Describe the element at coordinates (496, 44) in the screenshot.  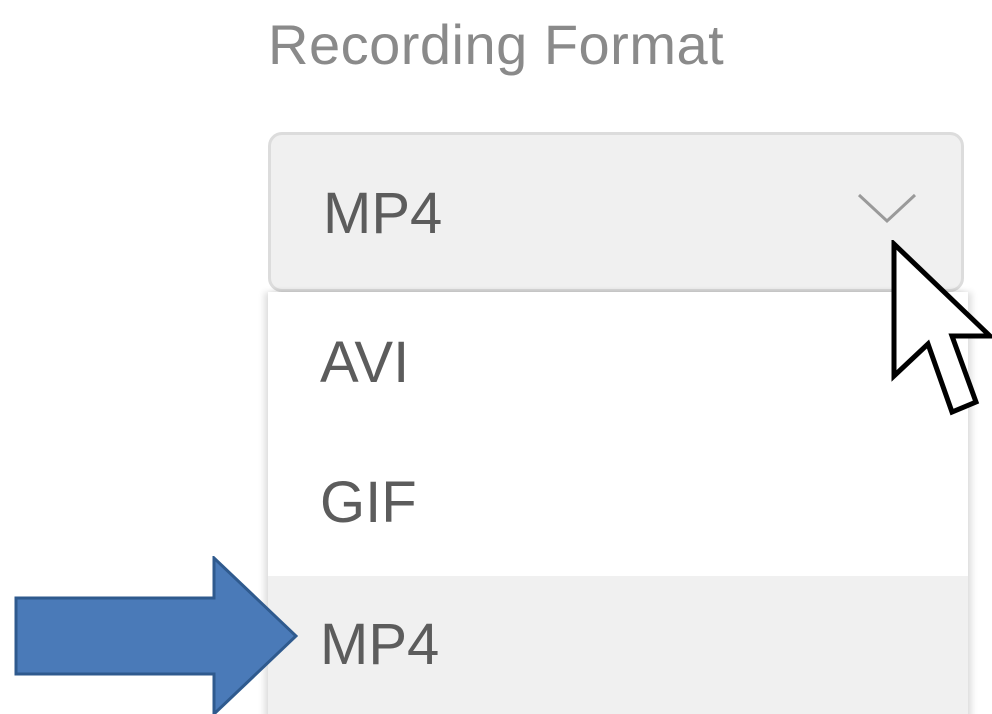
I see `recording-format-label: Recording Format` at that location.